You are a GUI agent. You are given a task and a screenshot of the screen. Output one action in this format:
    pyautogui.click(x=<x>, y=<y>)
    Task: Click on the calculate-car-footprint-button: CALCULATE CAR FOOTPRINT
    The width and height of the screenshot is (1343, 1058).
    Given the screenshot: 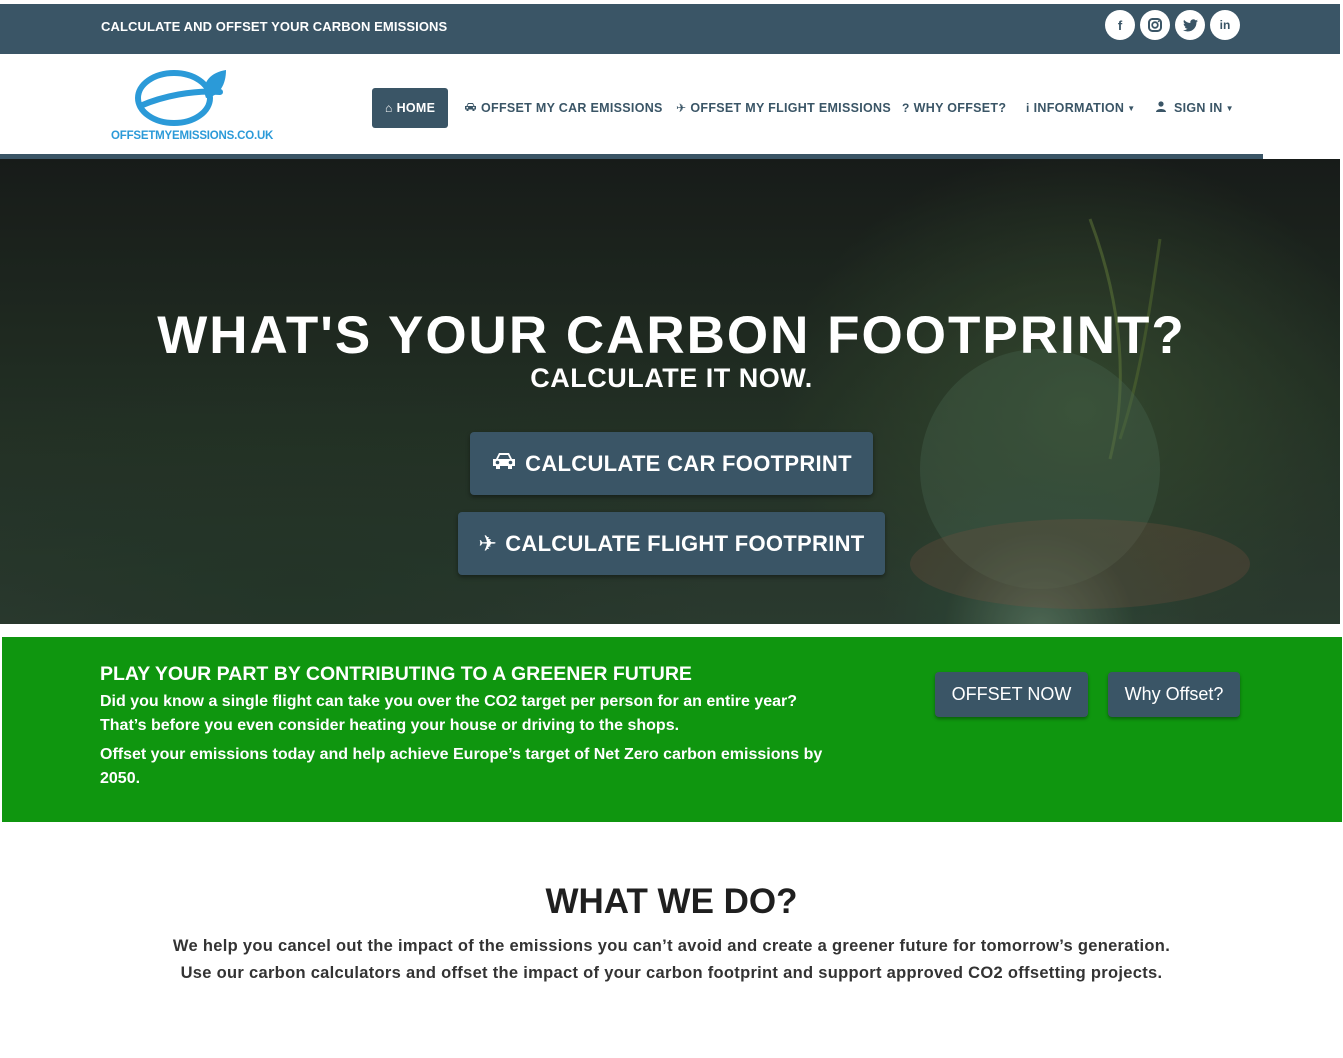 What is the action you would take?
    pyautogui.click(x=671, y=463)
    